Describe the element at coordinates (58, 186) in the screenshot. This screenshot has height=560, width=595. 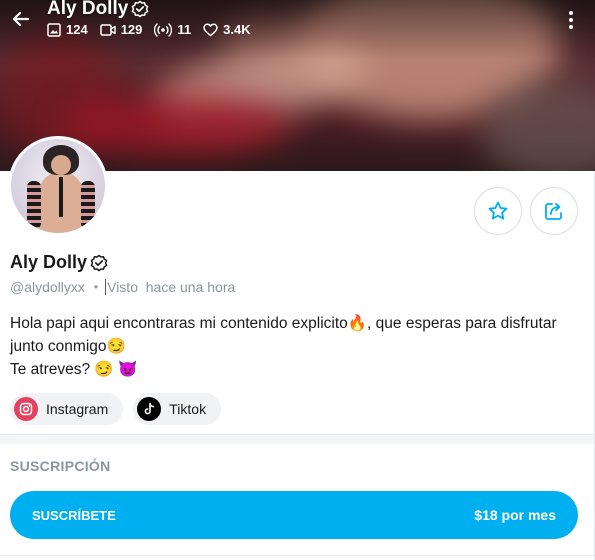
I see `avatar` at that location.